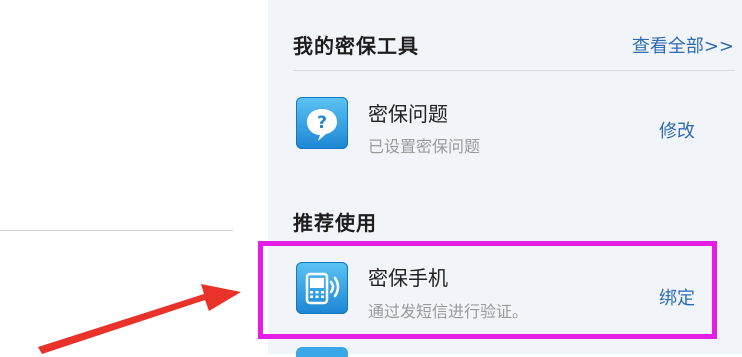  What do you see at coordinates (322, 352) in the screenshot?
I see `next-item-icon` at bounding box center [322, 352].